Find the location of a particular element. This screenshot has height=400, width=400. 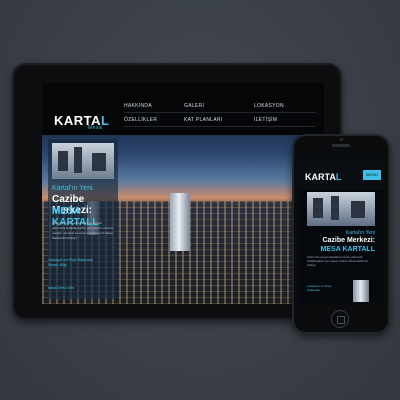

phone-header: KARTAL MENÜ is located at coordinates (341, 174).